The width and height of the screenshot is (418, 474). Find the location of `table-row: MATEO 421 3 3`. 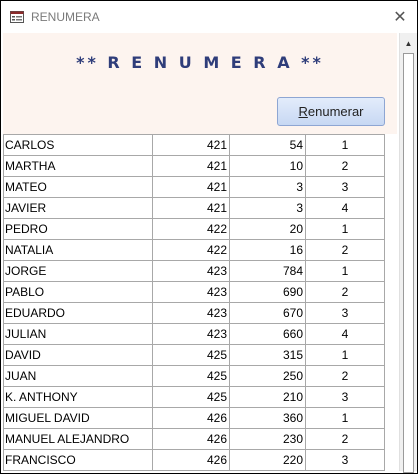

table-row: MATEO 421 3 3 is located at coordinates (194, 187).